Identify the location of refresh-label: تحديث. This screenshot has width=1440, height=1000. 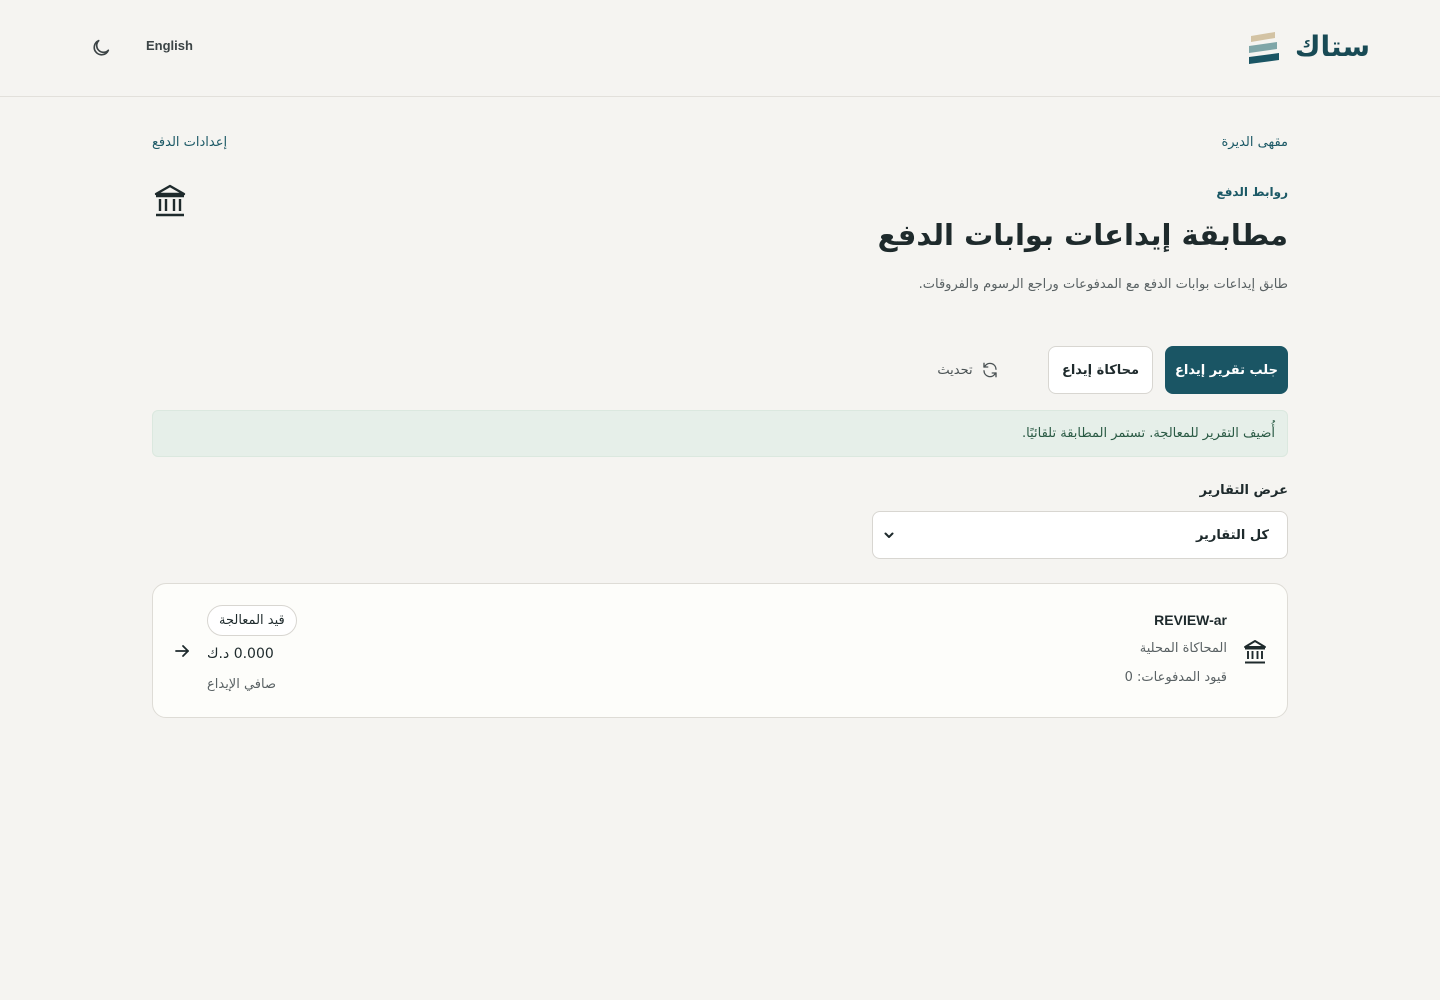
(955, 370).